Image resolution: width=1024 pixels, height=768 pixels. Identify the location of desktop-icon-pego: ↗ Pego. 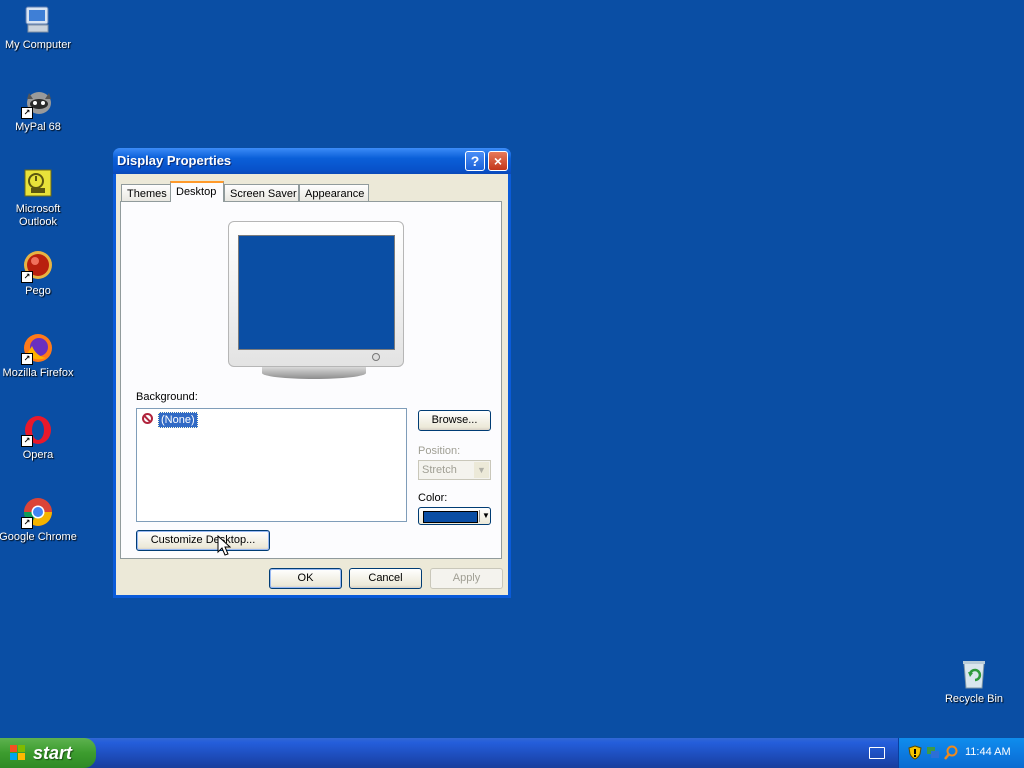
(40, 274).